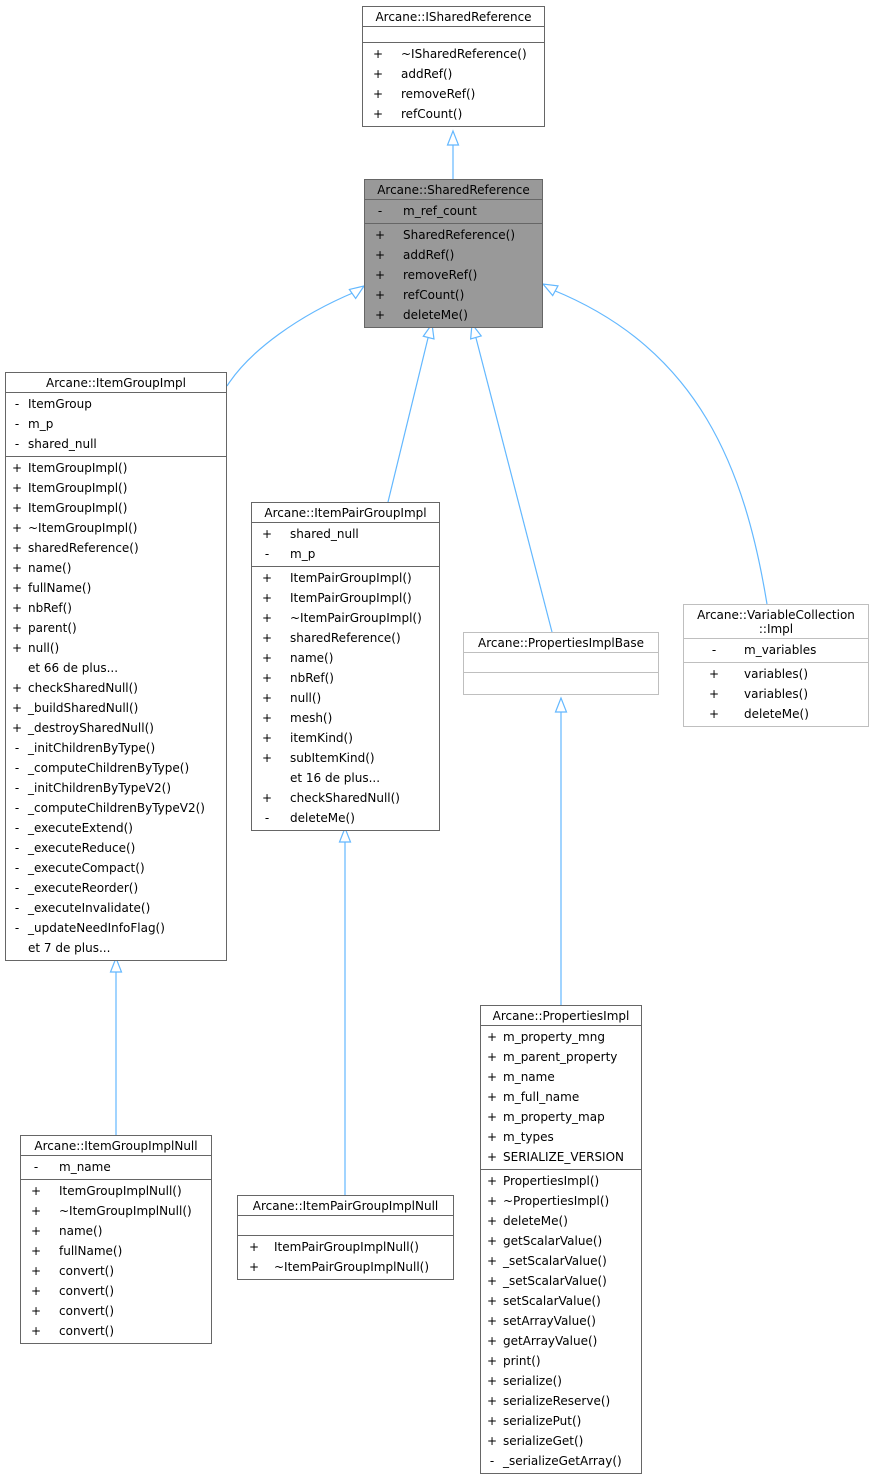  I want to click on method-row: + setScalarValue(), so click(561, 1301).